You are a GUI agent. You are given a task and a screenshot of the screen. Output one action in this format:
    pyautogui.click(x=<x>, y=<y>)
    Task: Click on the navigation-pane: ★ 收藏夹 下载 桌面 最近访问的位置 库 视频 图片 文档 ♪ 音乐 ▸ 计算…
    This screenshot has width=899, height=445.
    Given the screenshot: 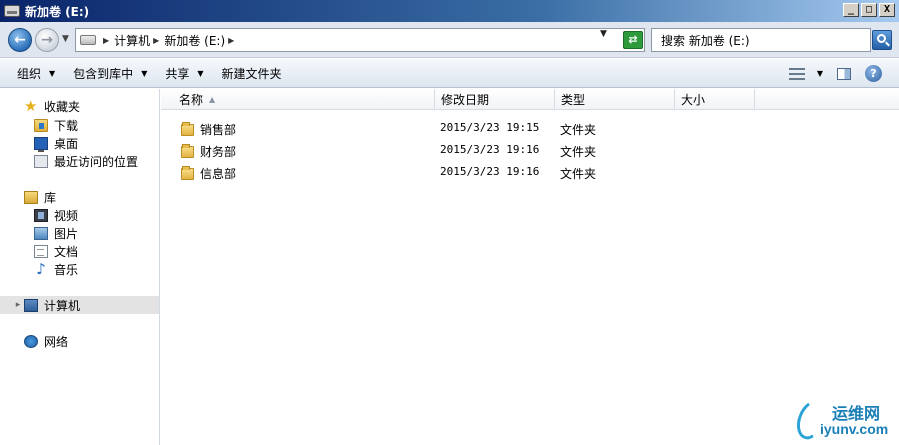 What is the action you would take?
    pyautogui.click(x=80, y=267)
    